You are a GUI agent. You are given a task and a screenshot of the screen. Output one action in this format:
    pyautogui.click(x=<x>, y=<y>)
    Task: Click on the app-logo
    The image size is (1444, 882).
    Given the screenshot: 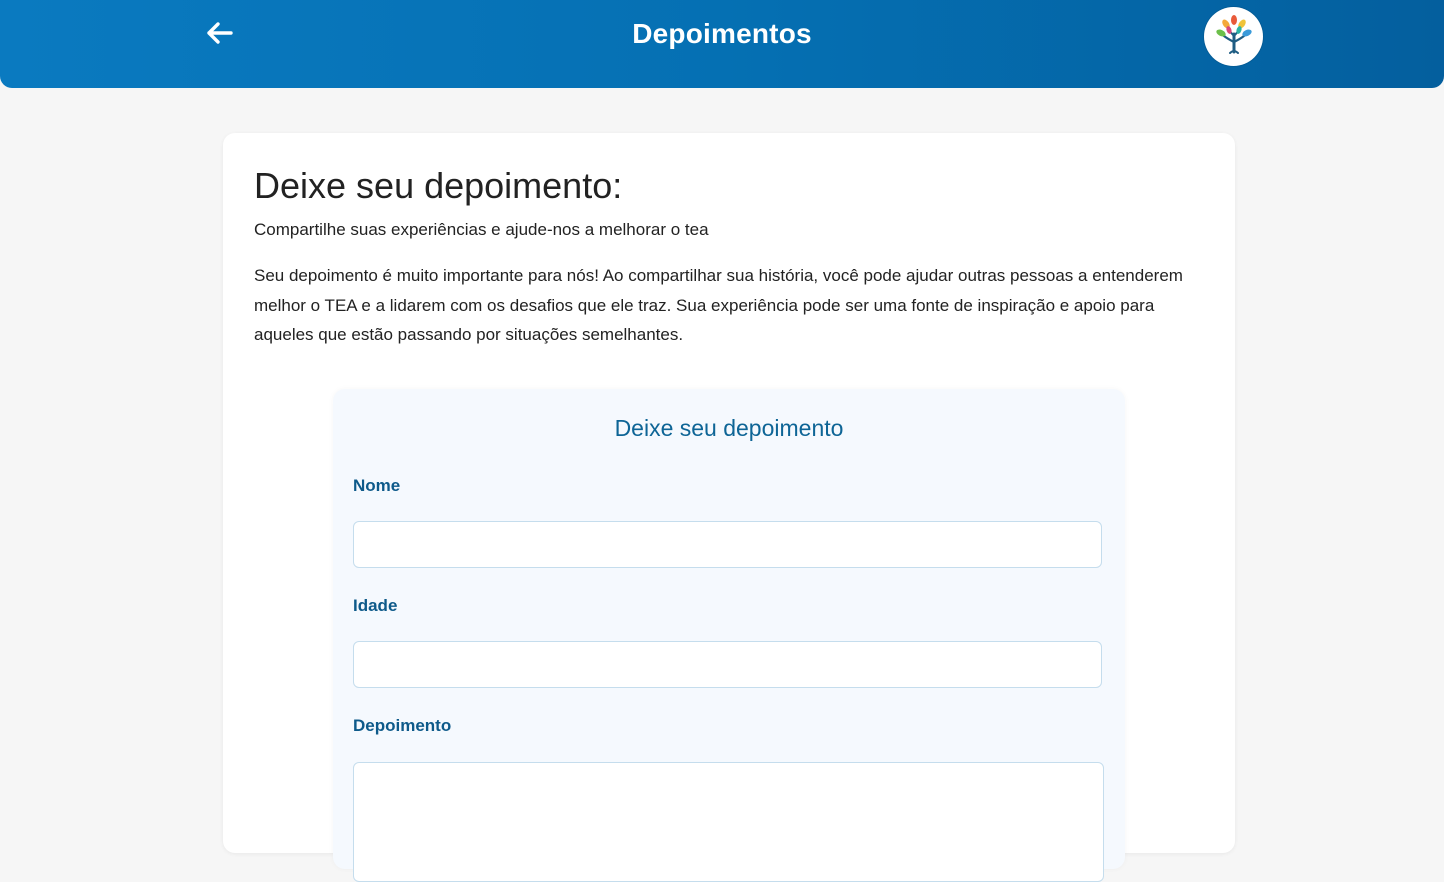 What is the action you would take?
    pyautogui.click(x=1233, y=36)
    